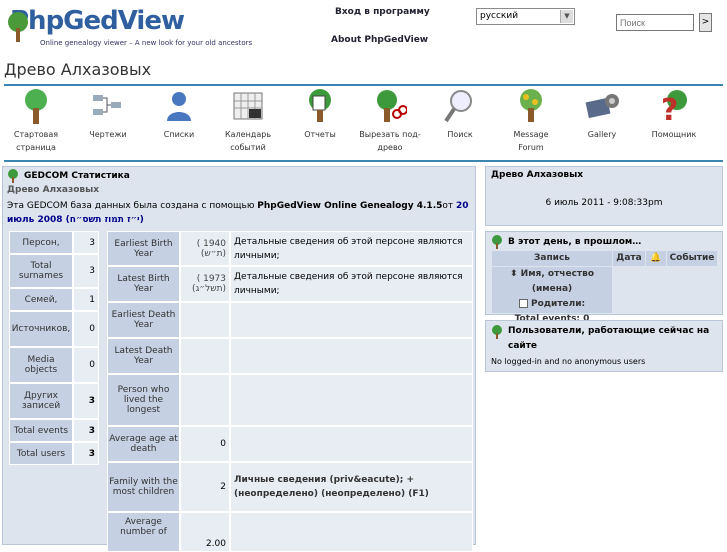 The image size is (727, 552). Describe the element at coordinates (205, 356) in the screenshot. I see `fact-value` at that location.